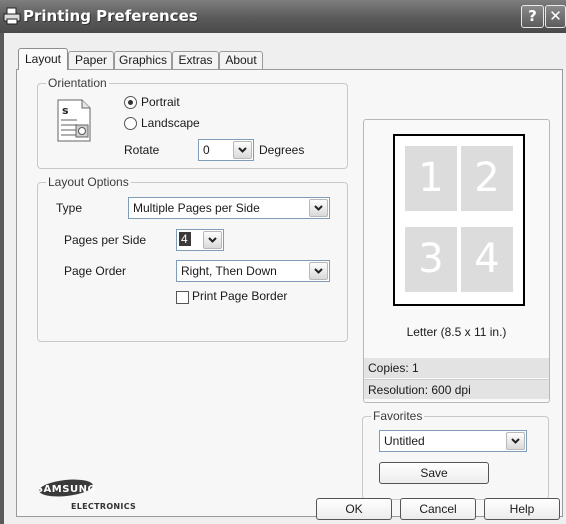 The image size is (566, 524). I want to click on save-button: Save, so click(434, 473).